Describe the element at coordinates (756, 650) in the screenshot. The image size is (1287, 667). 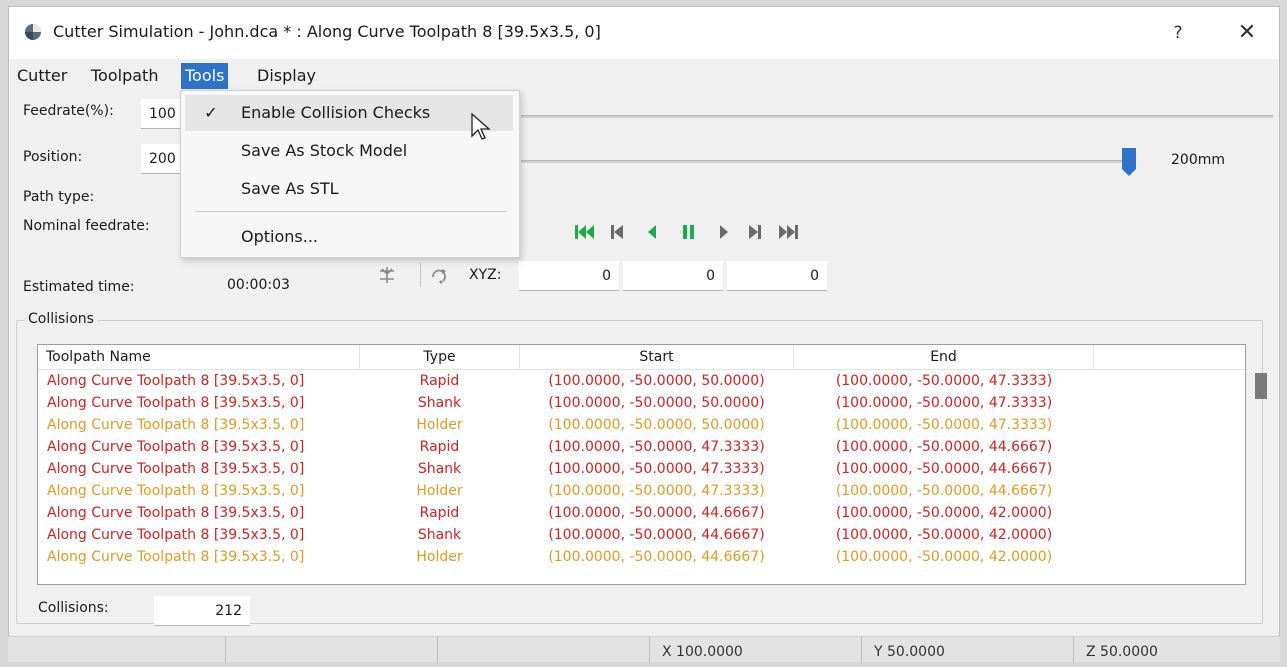
I see `status-x: X 100.0000` at that location.